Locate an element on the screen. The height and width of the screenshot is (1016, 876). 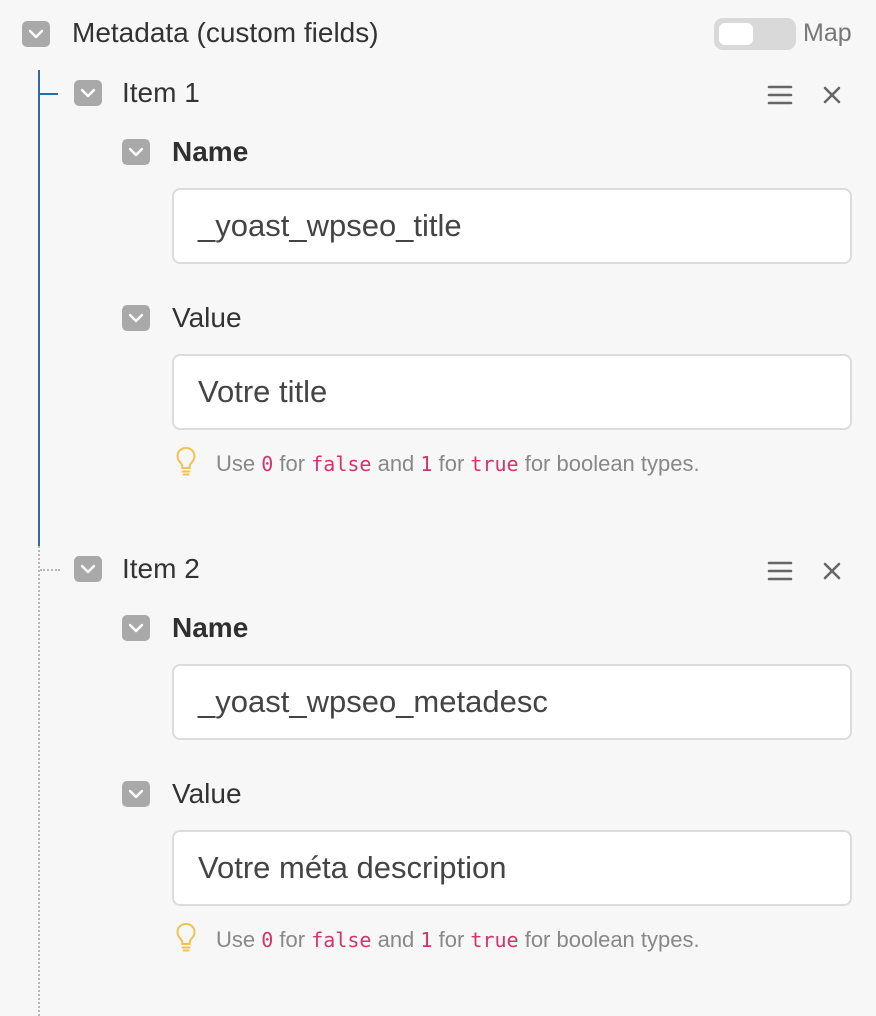
item-2-label: Item 2 is located at coordinates (161, 568).